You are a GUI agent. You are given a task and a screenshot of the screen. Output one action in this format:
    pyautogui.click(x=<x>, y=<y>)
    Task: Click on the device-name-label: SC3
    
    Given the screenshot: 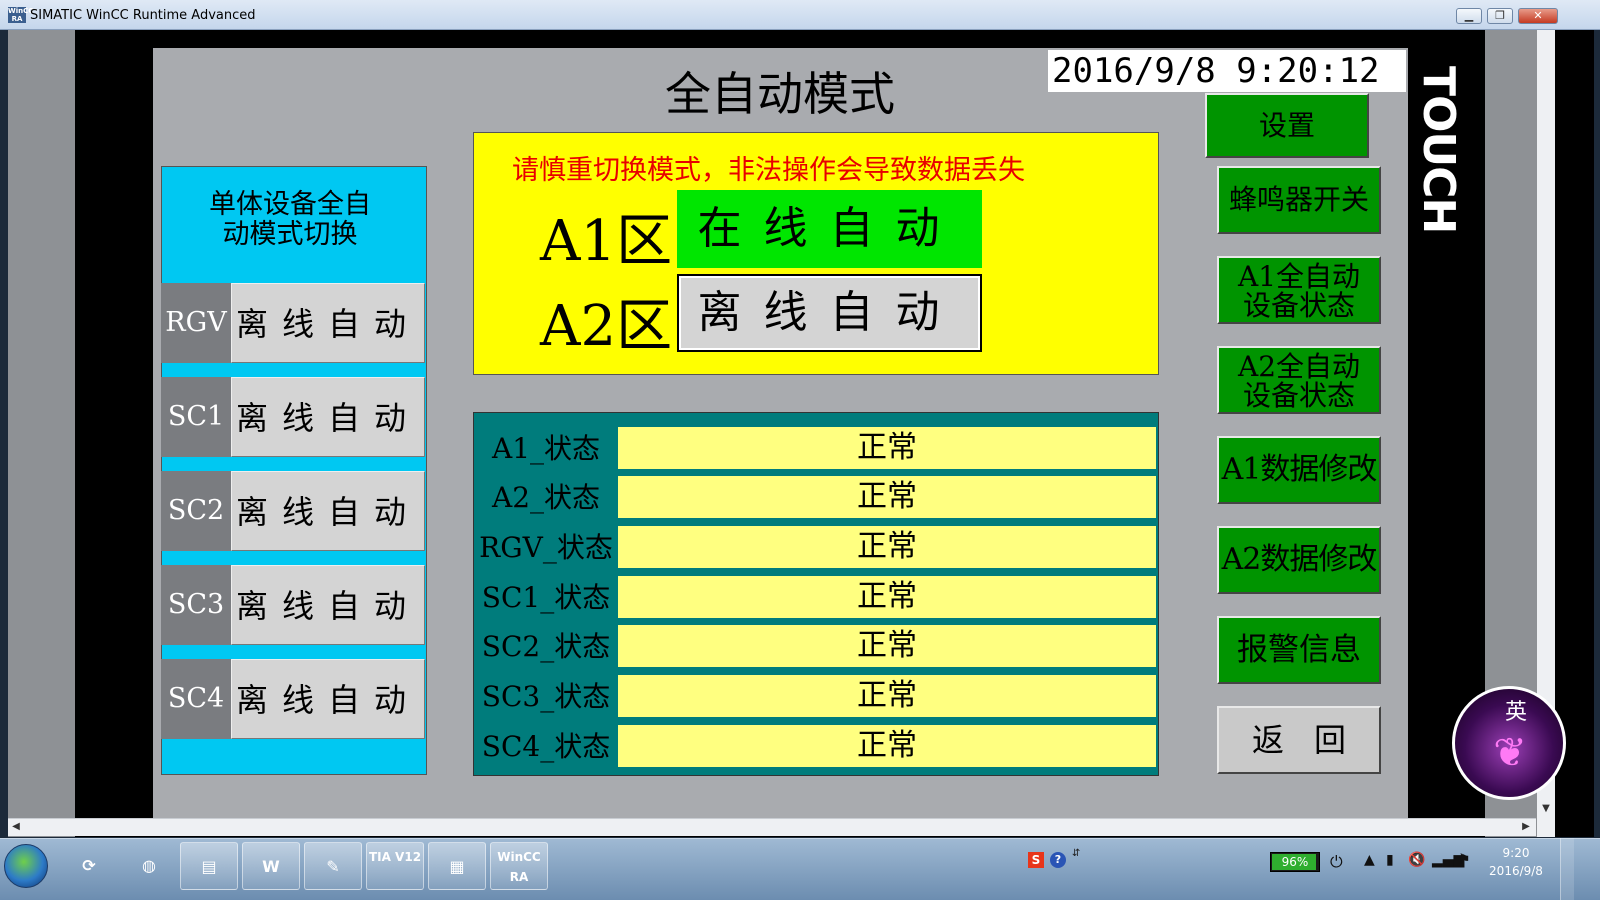 What is the action you would take?
    pyautogui.click(x=196, y=605)
    